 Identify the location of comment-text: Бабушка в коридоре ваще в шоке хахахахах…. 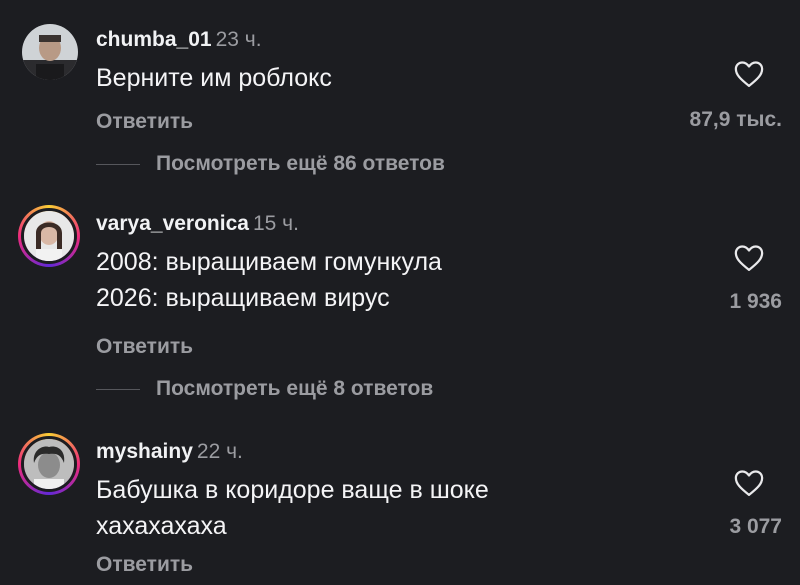
(292, 508).